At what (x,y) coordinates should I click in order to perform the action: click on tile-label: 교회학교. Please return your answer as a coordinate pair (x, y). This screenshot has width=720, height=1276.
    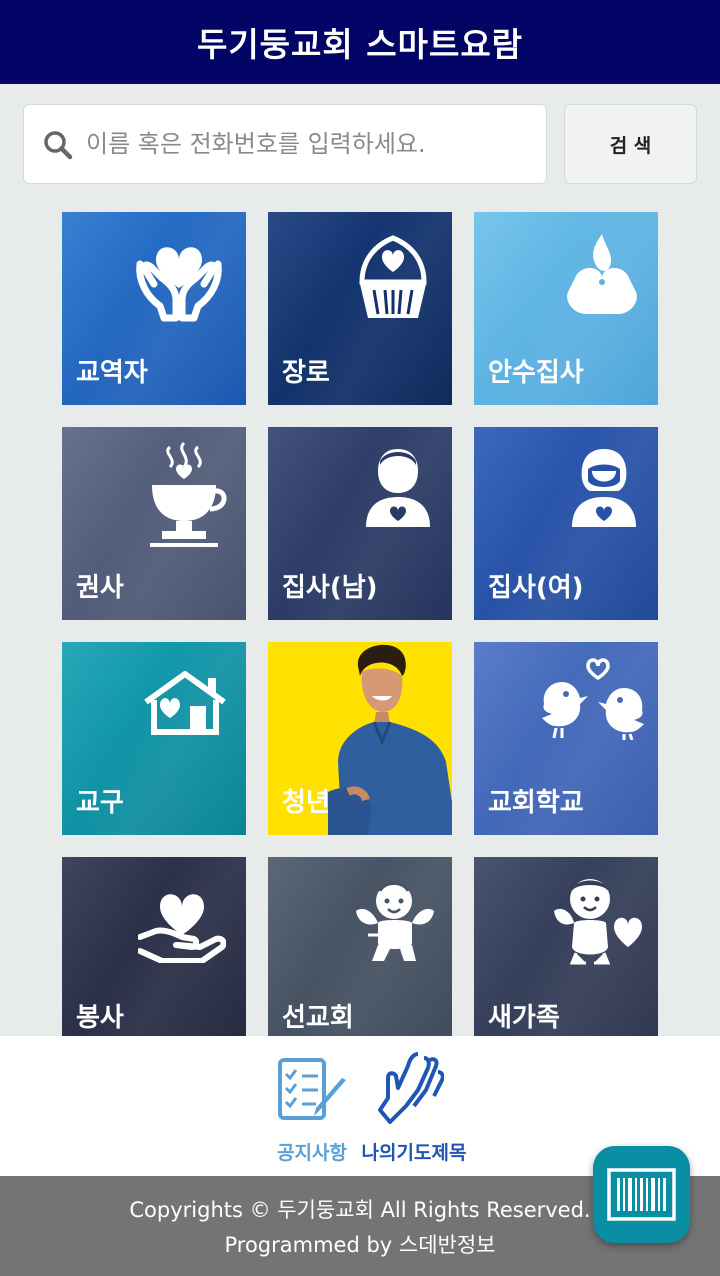
    Looking at the image, I should click on (536, 803).